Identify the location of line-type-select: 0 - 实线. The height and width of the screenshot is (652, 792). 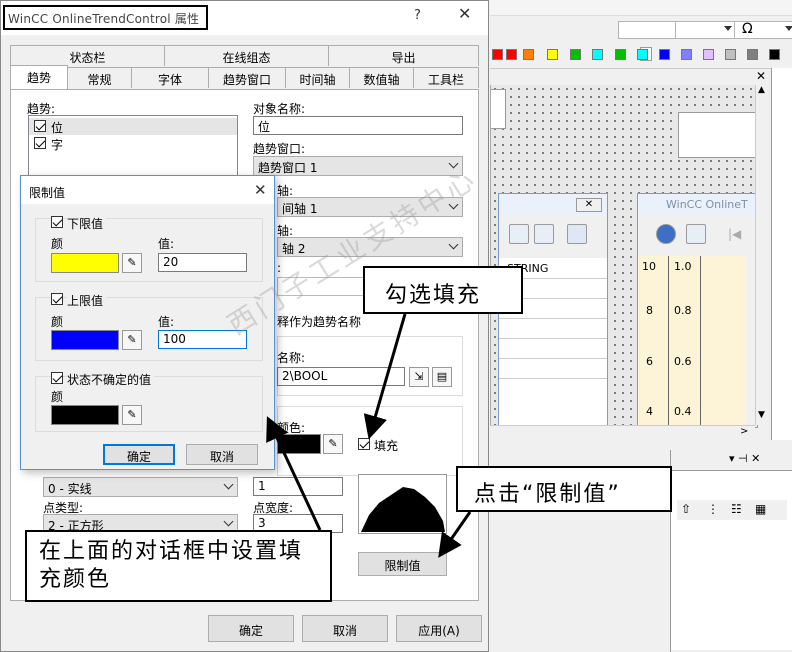
(140, 487).